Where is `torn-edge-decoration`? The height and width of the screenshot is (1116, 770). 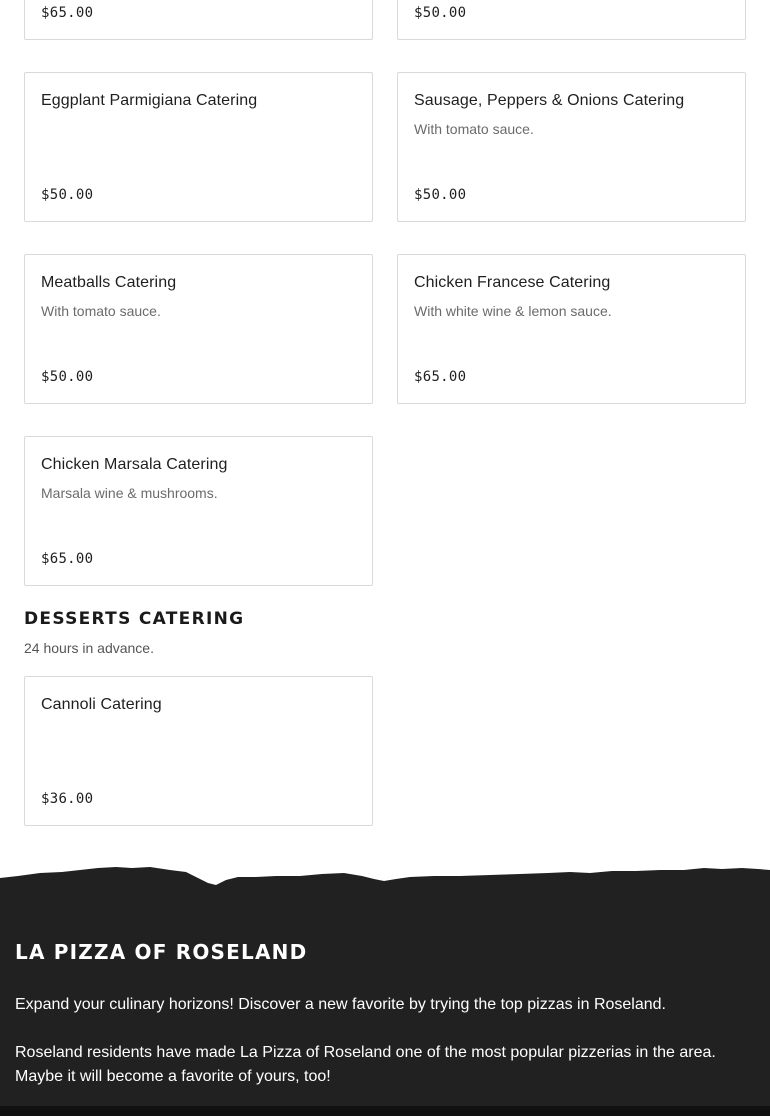 torn-edge-decoration is located at coordinates (385, 880).